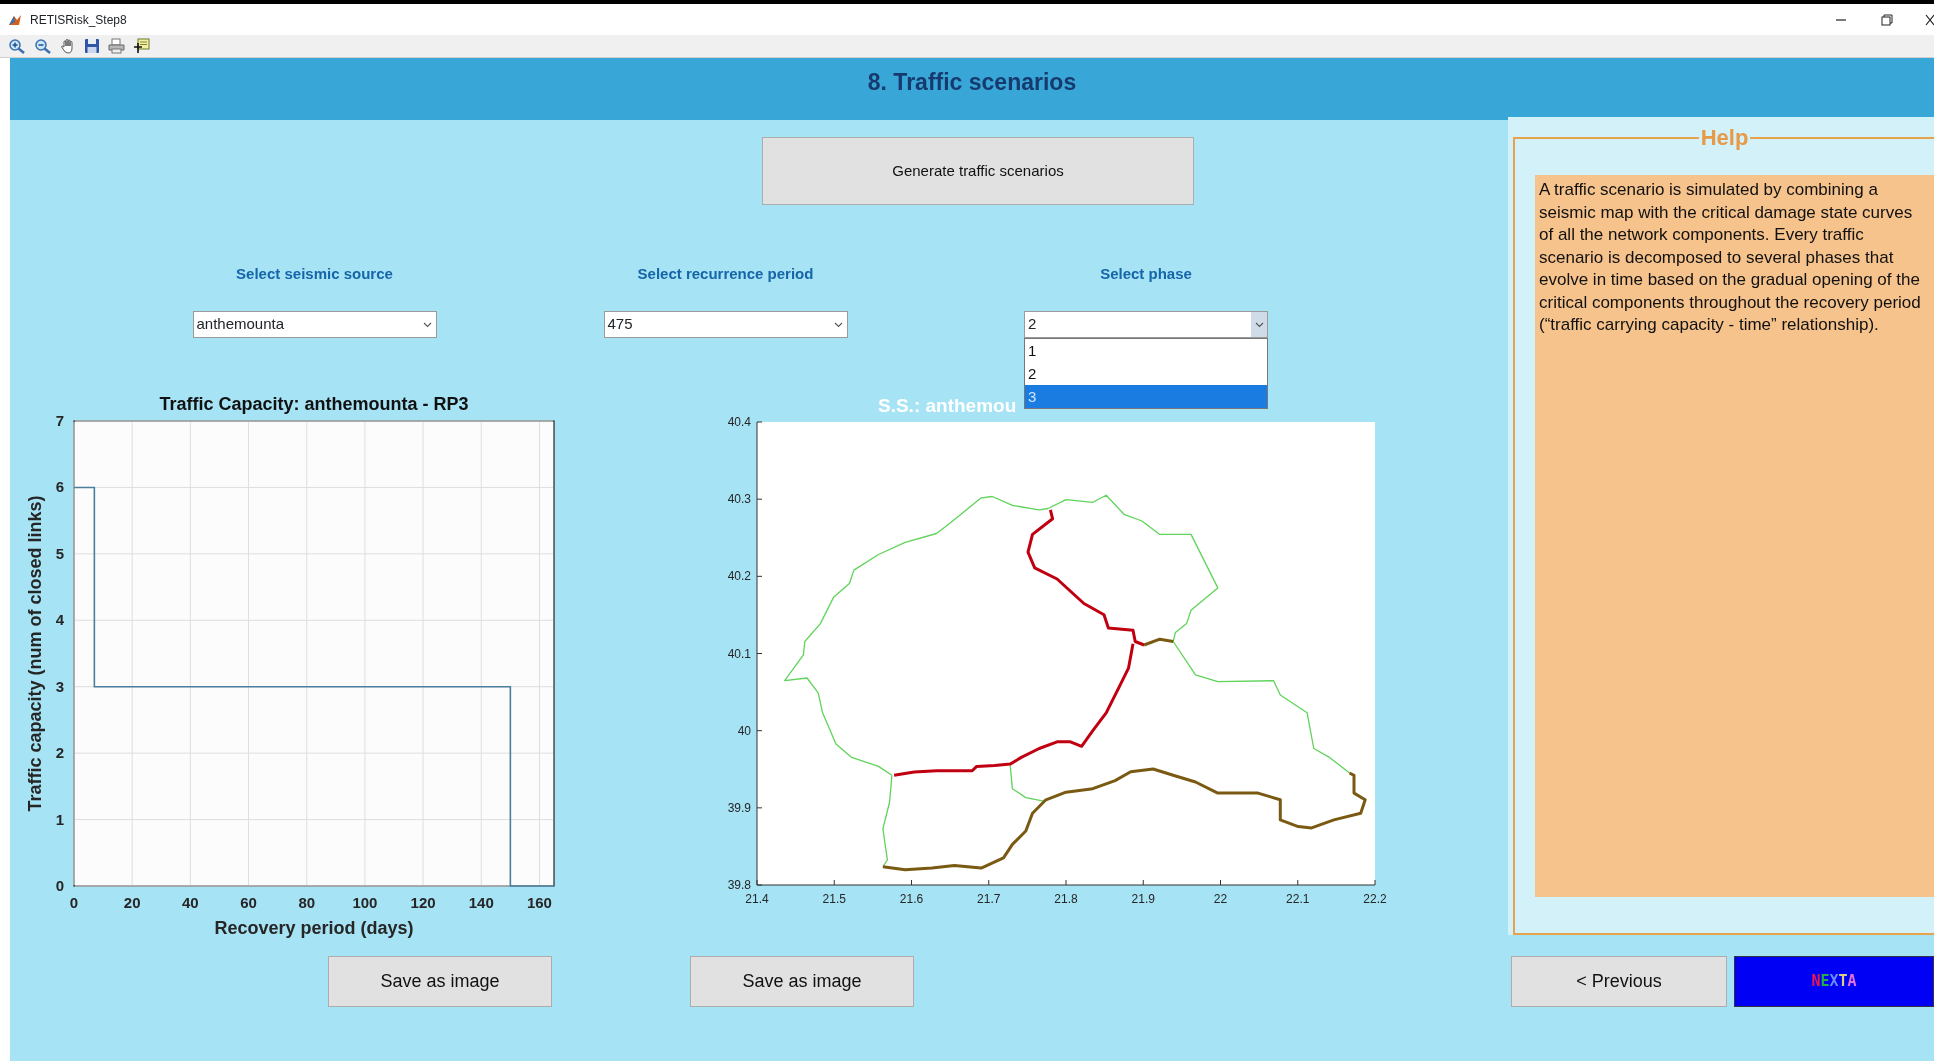 The height and width of the screenshot is (1061, 1934). I want to click on zoom-out-icon, so click(43, 46).